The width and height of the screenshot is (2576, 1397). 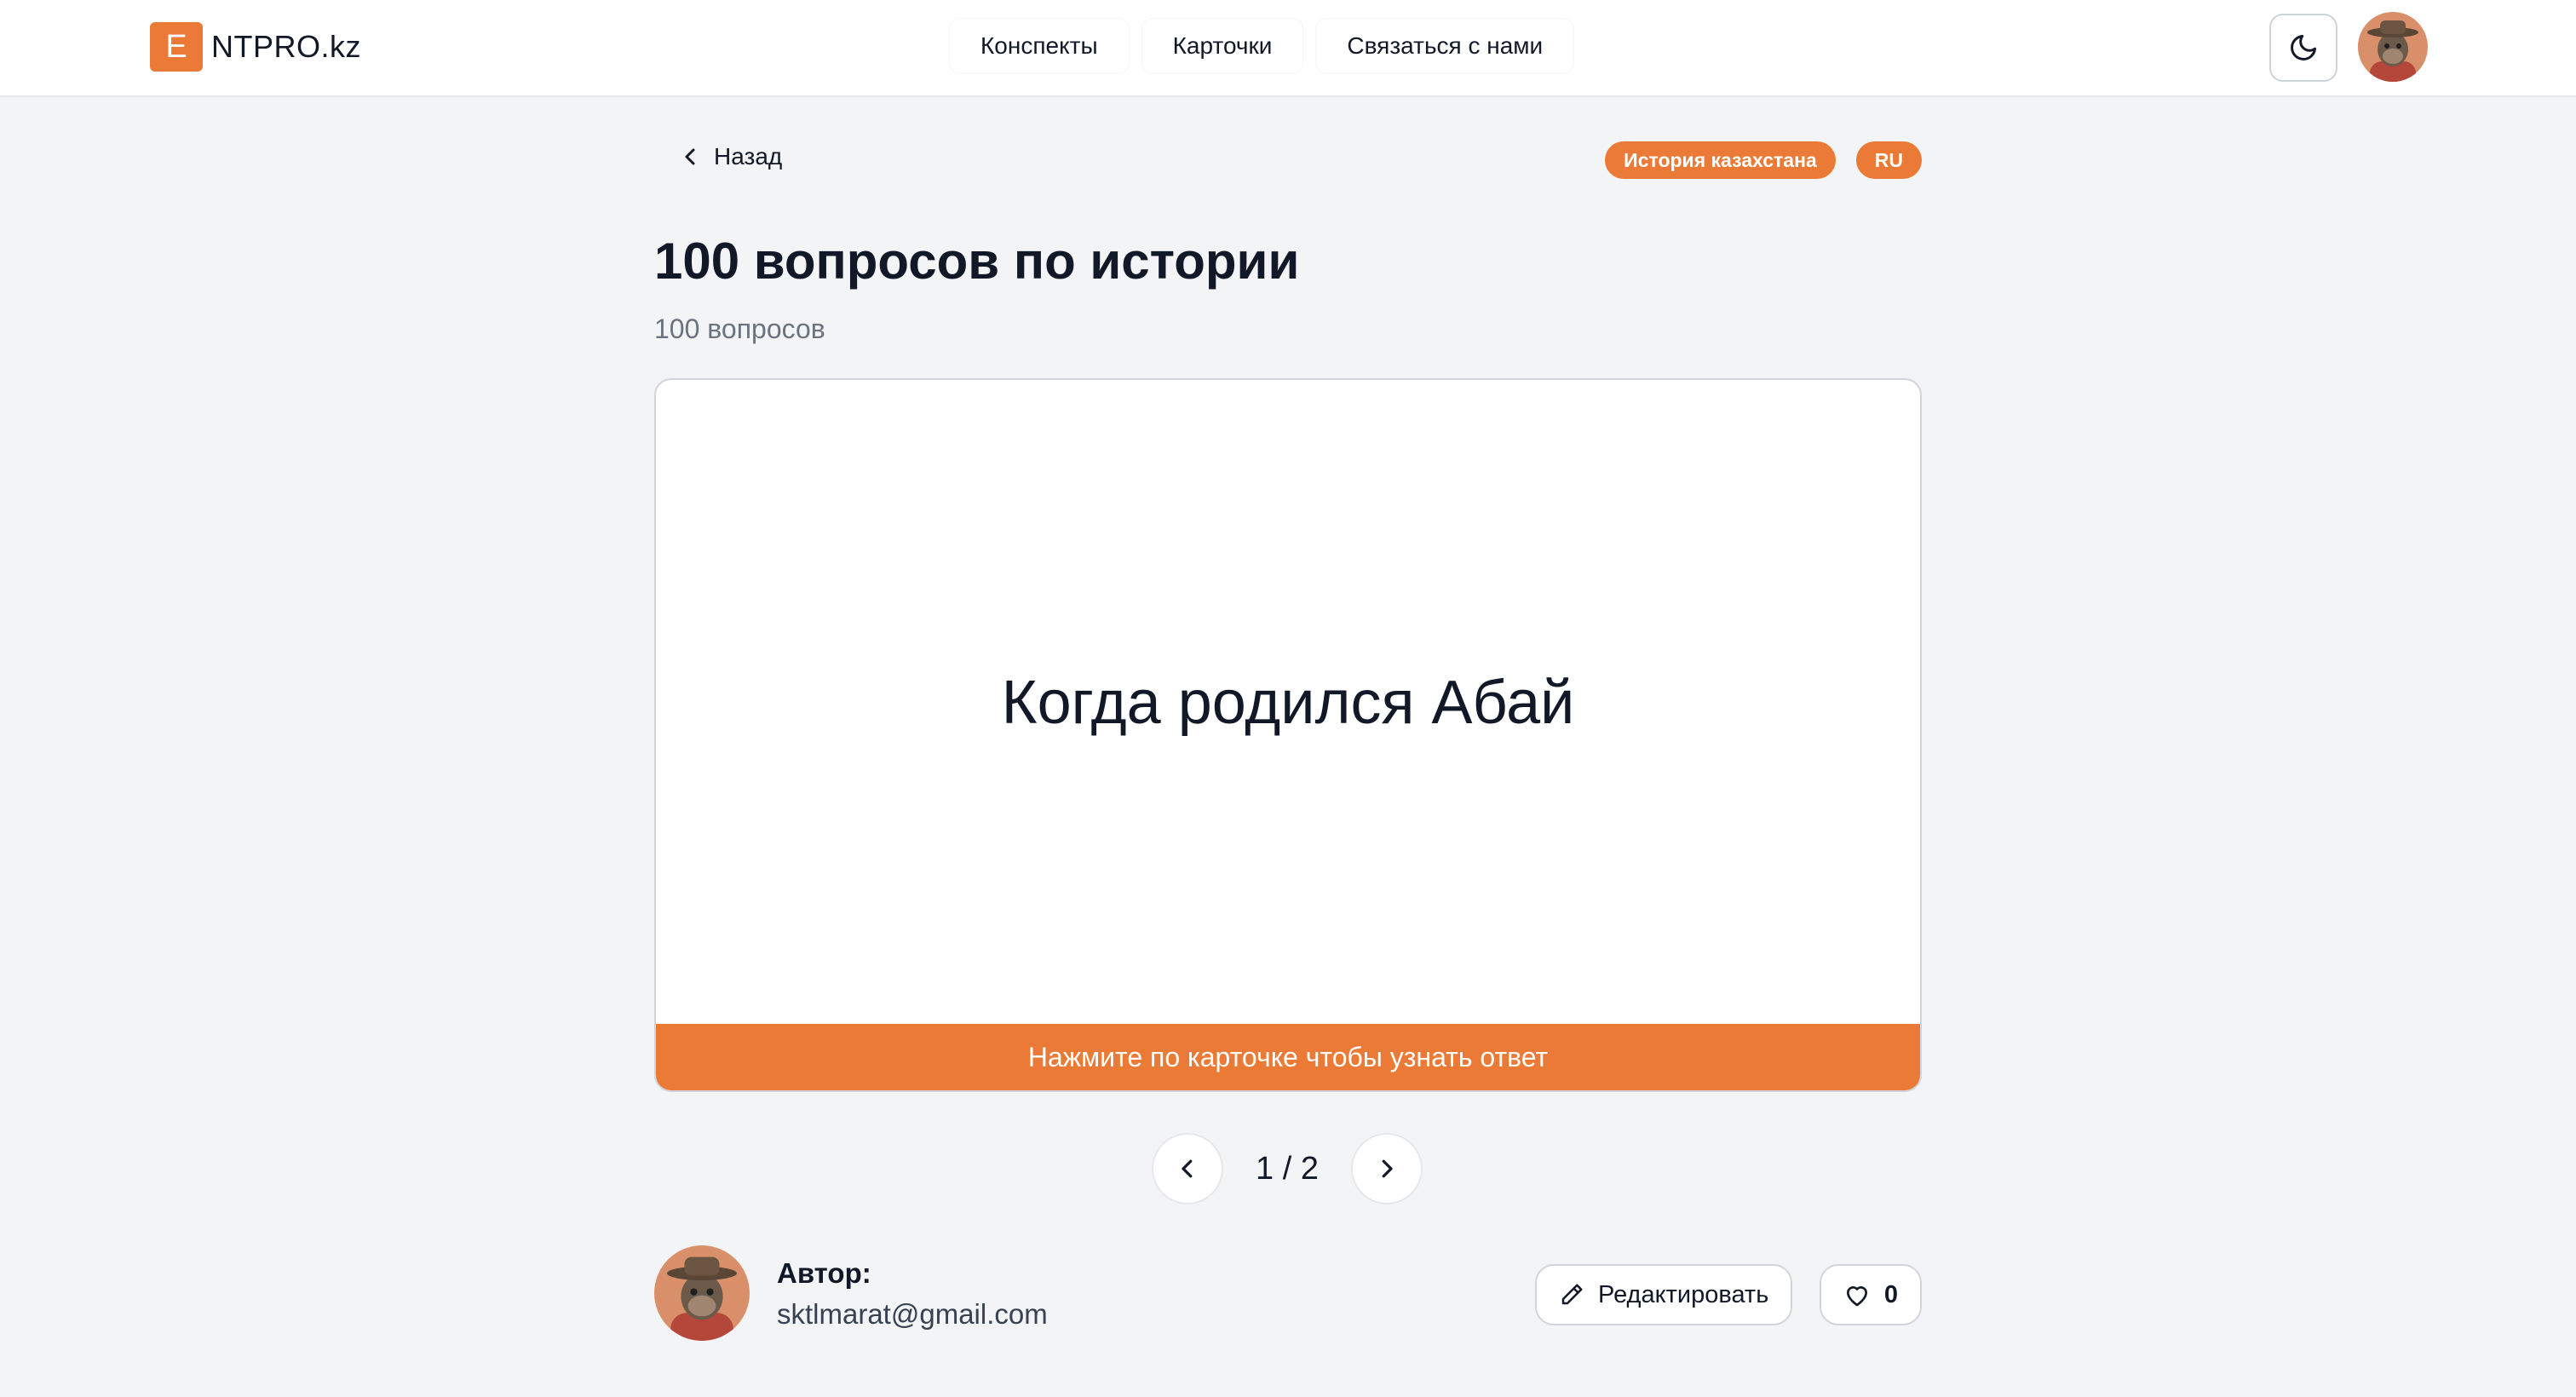 I want to click on like-button: 0, so click(x=1871, y=1294).